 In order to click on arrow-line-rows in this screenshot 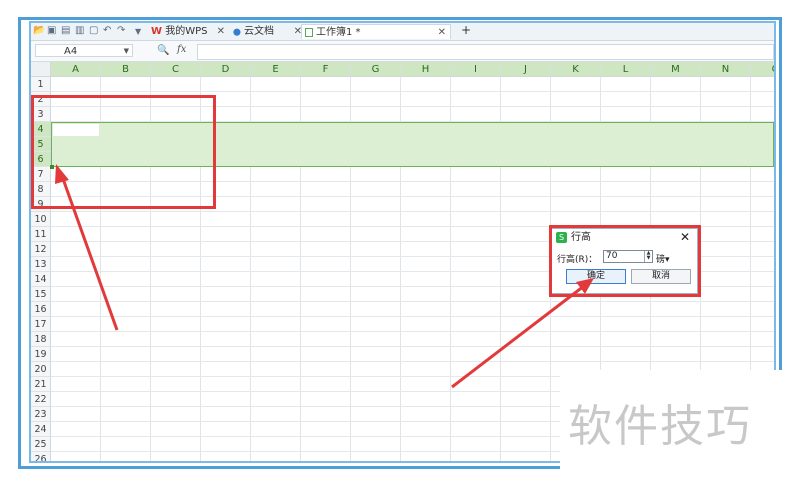, I will do `click(89, 253)`.